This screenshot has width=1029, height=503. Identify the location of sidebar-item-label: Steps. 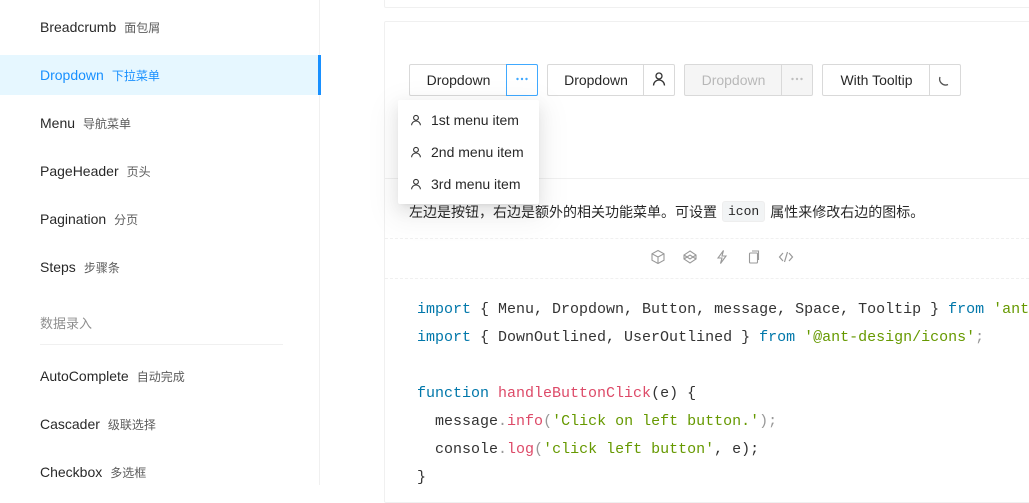
(58, 267).